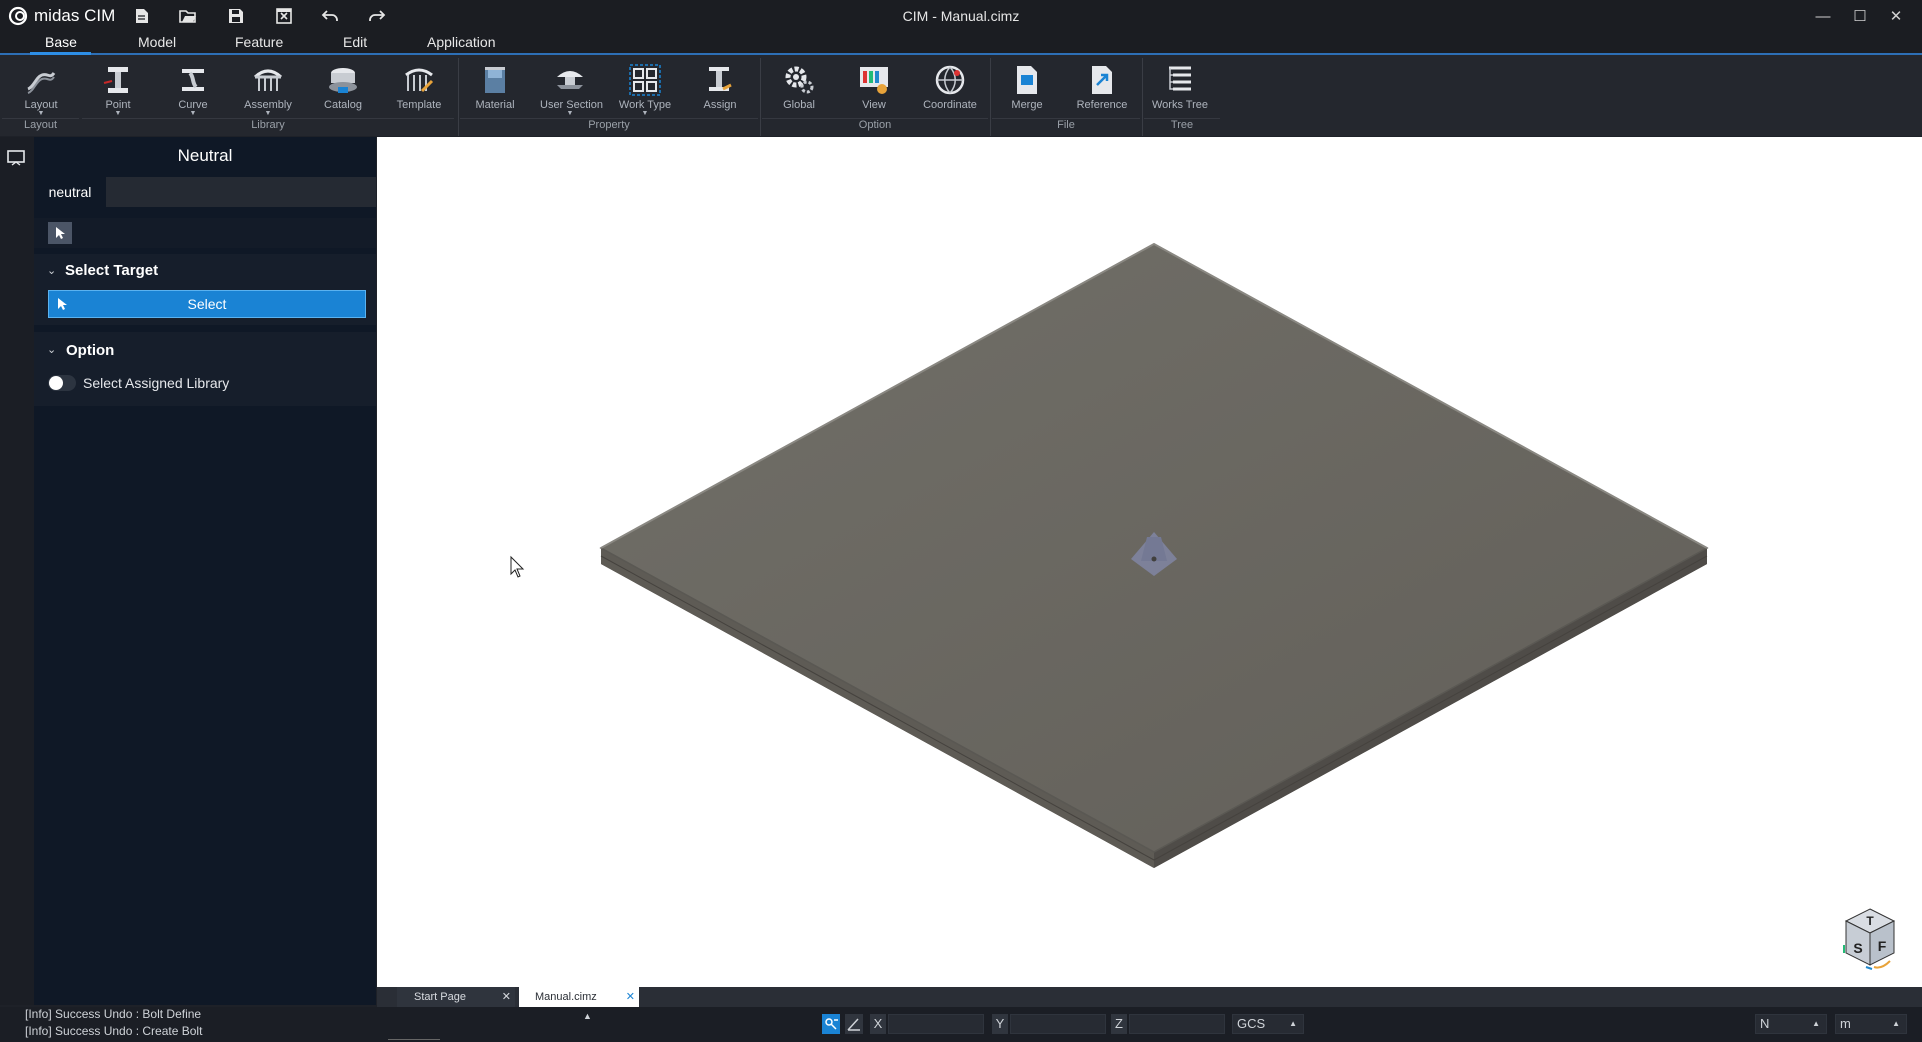 The width and height of the screenshot is (1922, 1042). Describe the element at coordinates (1896, 16) in the screenshot. I see `close-window-icon: ✕` at that location.